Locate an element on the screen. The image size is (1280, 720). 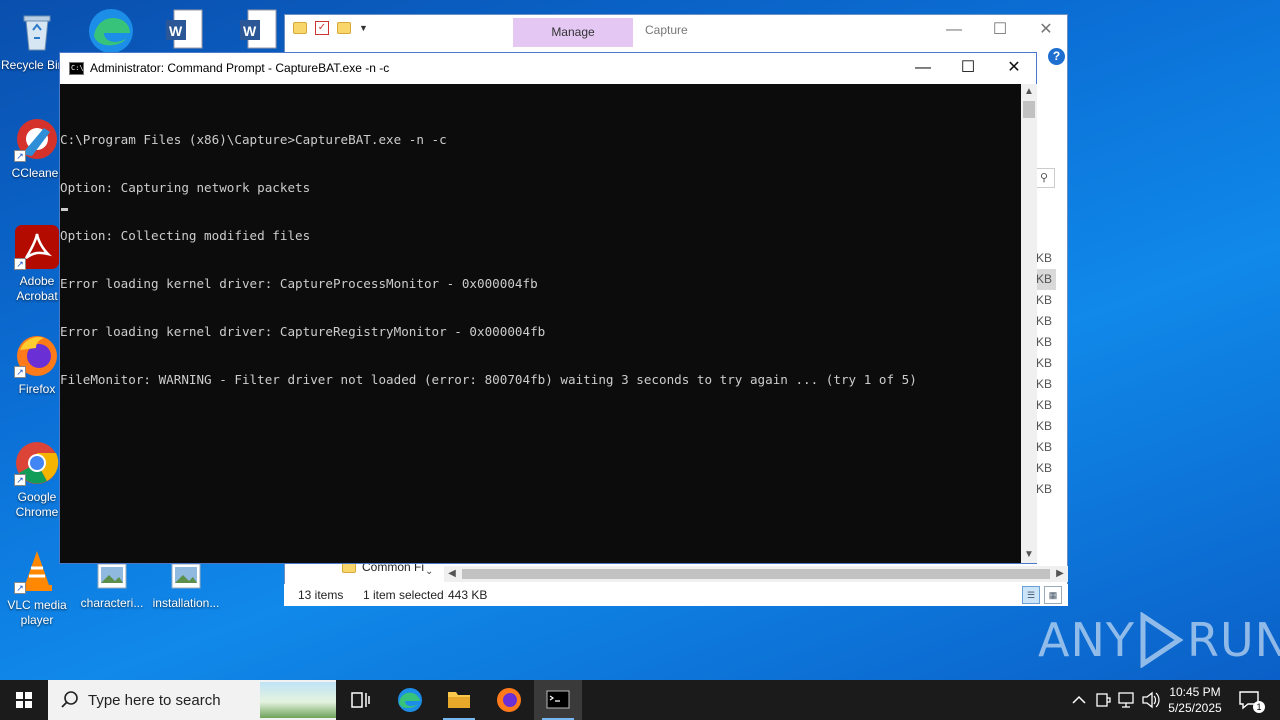
desktop-icon-label: VLC media player is located at coordinates (37, 612).